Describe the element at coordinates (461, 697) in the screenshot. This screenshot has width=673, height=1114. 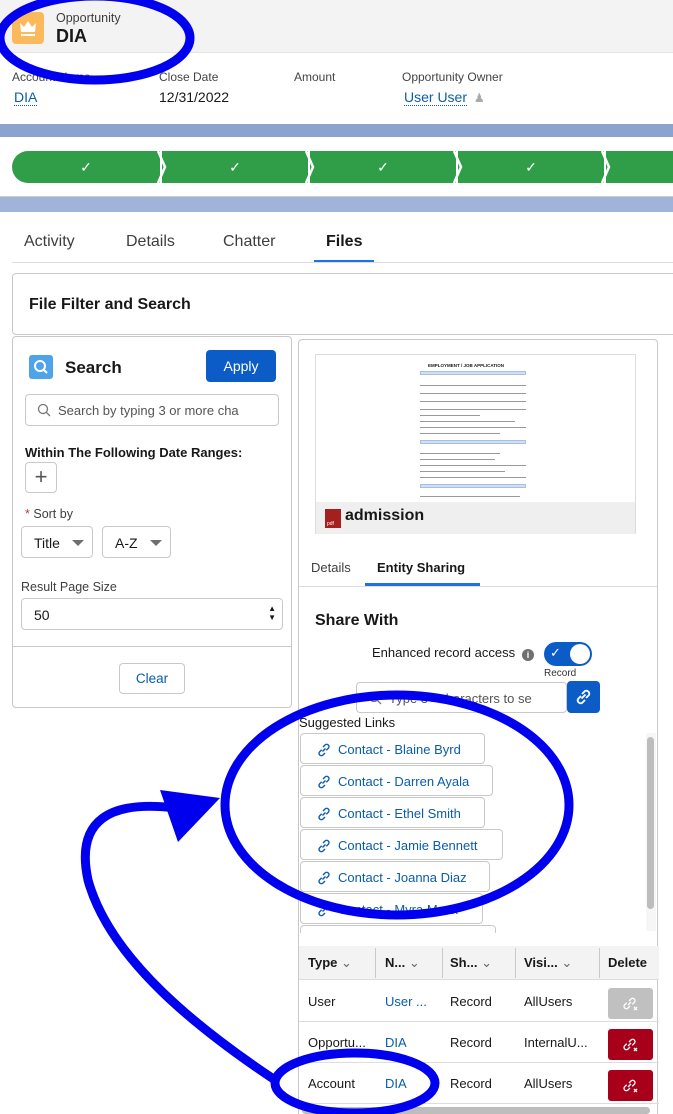
I see `share-search-input: Type 3+ characters to se` at that location.